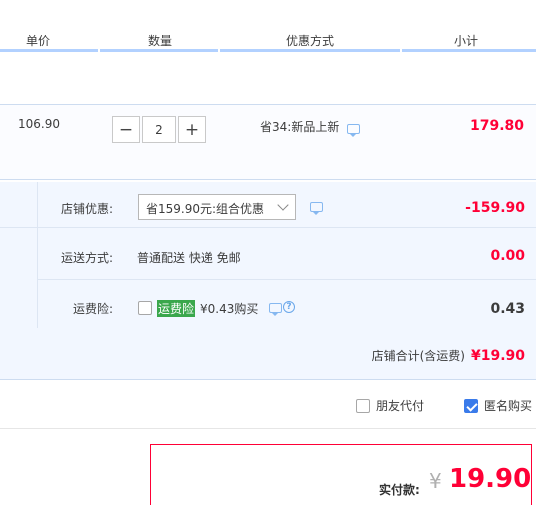 This screenshot has height=505, width=536. What do you see at coordinates (497, 356) in the screenshot?
I see `shop-total-value: ¥19.90` at bounding box center [497, 356].